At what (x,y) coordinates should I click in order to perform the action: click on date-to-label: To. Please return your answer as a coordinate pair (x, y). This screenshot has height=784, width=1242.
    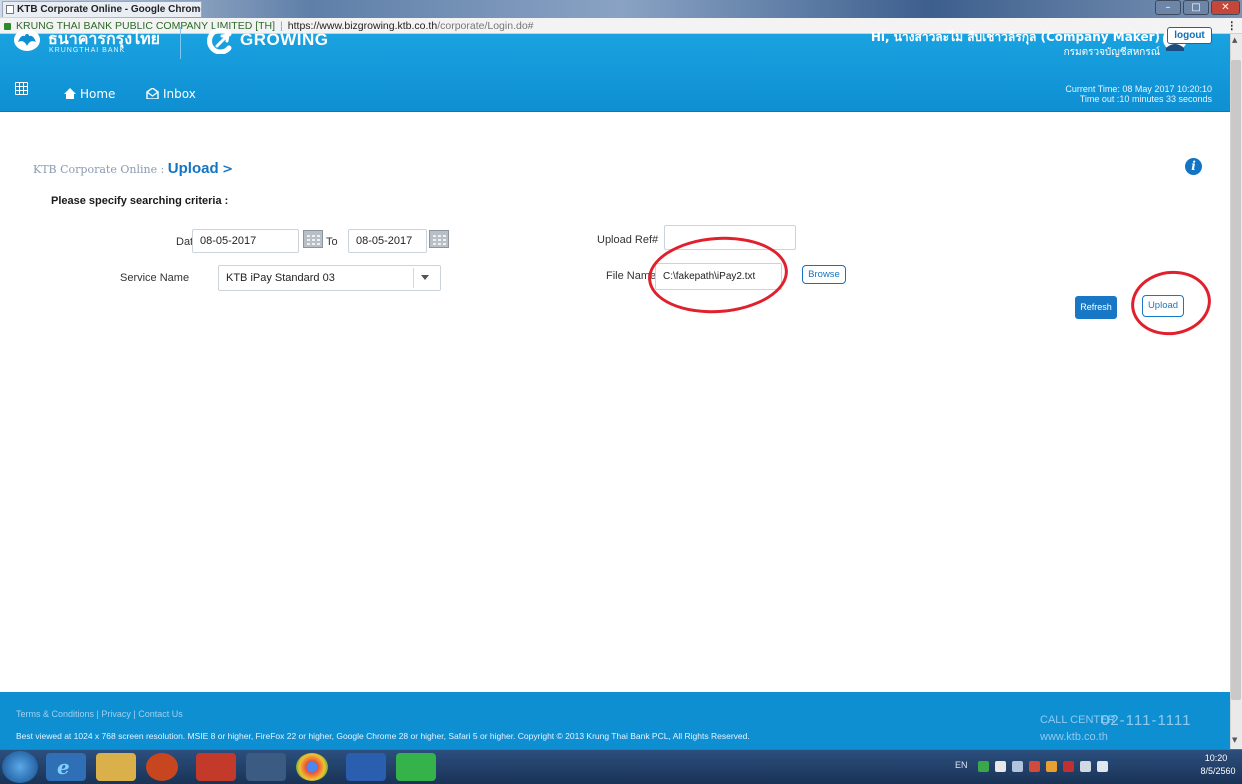
    Looking at the image, I should click on (332, 242).